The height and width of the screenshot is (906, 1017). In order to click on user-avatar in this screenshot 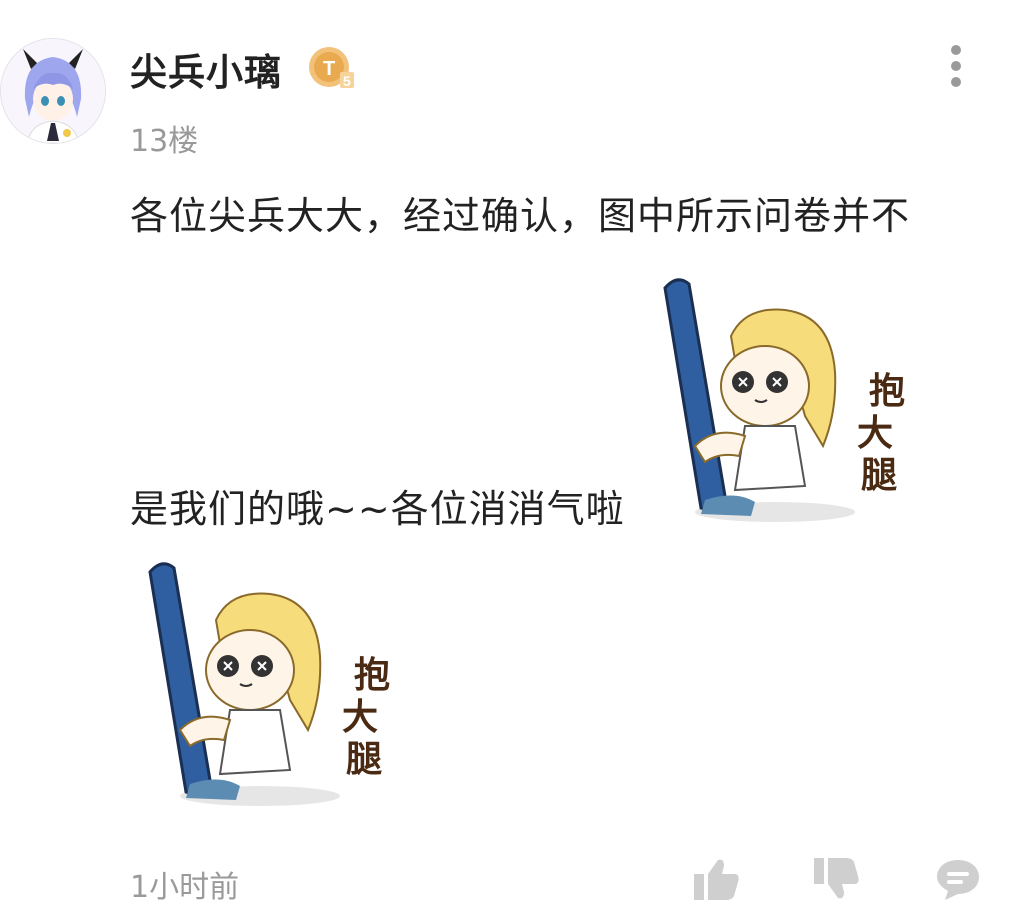, I will do `click(53, 91)`.